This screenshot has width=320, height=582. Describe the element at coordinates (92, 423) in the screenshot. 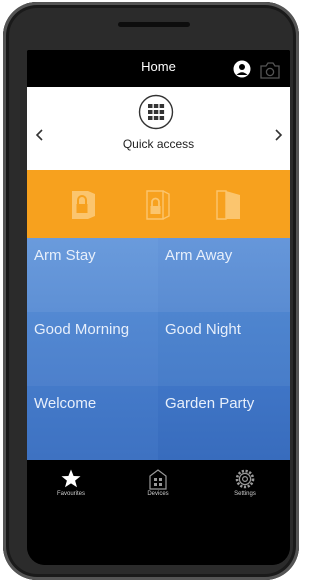

I see `scene-welcome: Welcome` at that location.